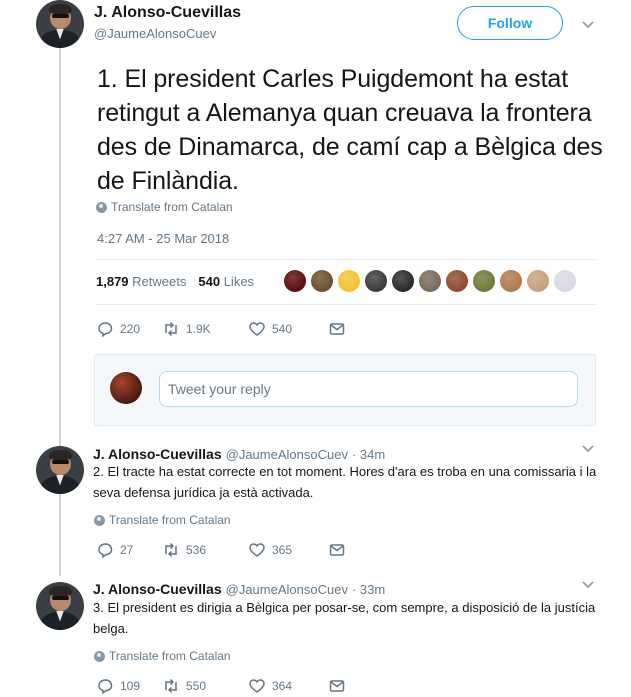 Image resolution: width=631 pixels, height=697 pixels. I want to click on reply-count: 220, so click(130, 329).